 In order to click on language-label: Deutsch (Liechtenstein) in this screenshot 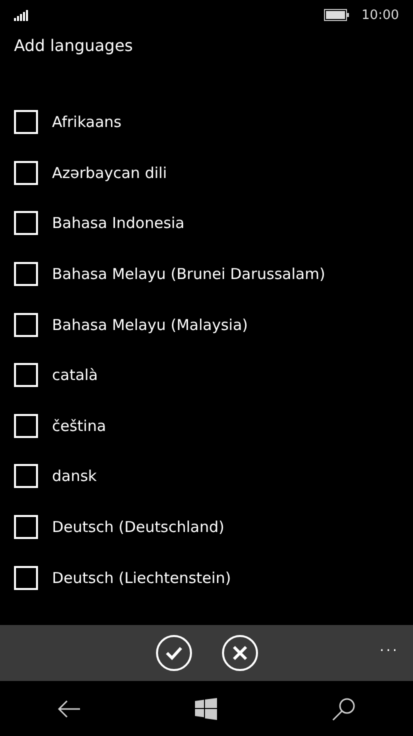, I will do `click(141, 577)`.